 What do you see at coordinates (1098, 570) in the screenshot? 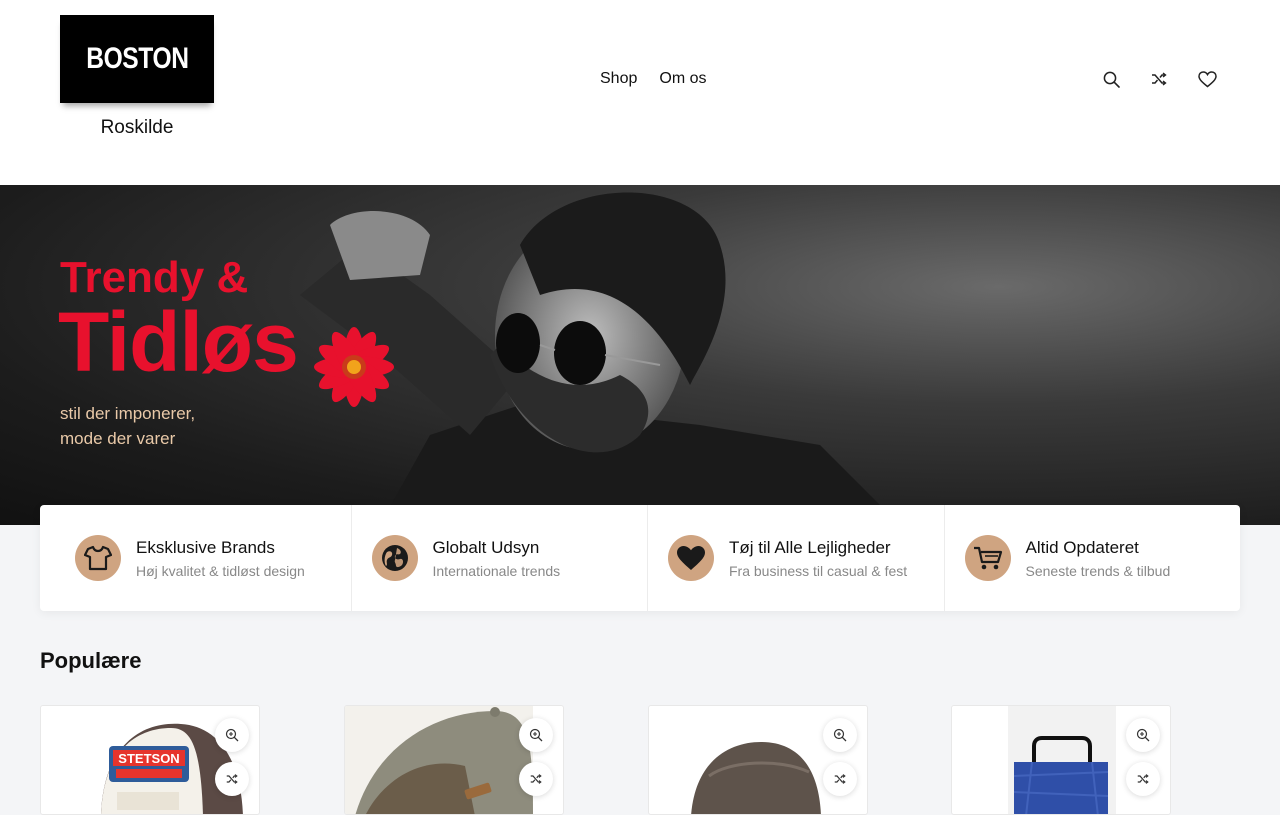
I see `feature-desc: Seneste trends & tilbud` at bounding box center [1098, 570].